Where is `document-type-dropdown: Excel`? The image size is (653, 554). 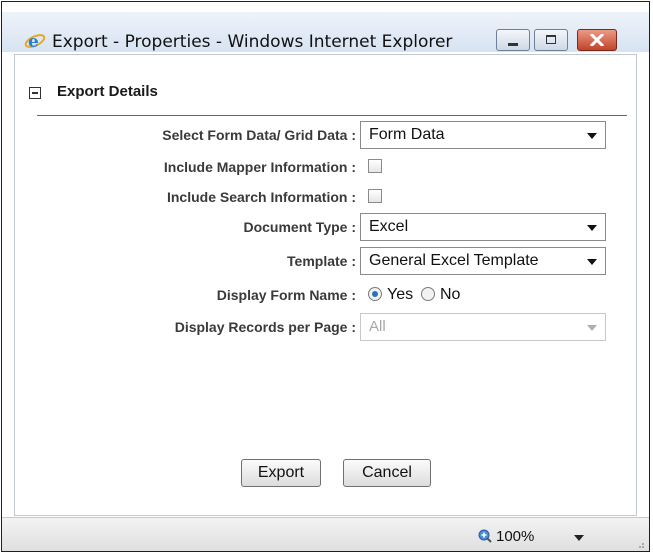
document-type-dropdown: Excel is located at coordinates (483, 227).